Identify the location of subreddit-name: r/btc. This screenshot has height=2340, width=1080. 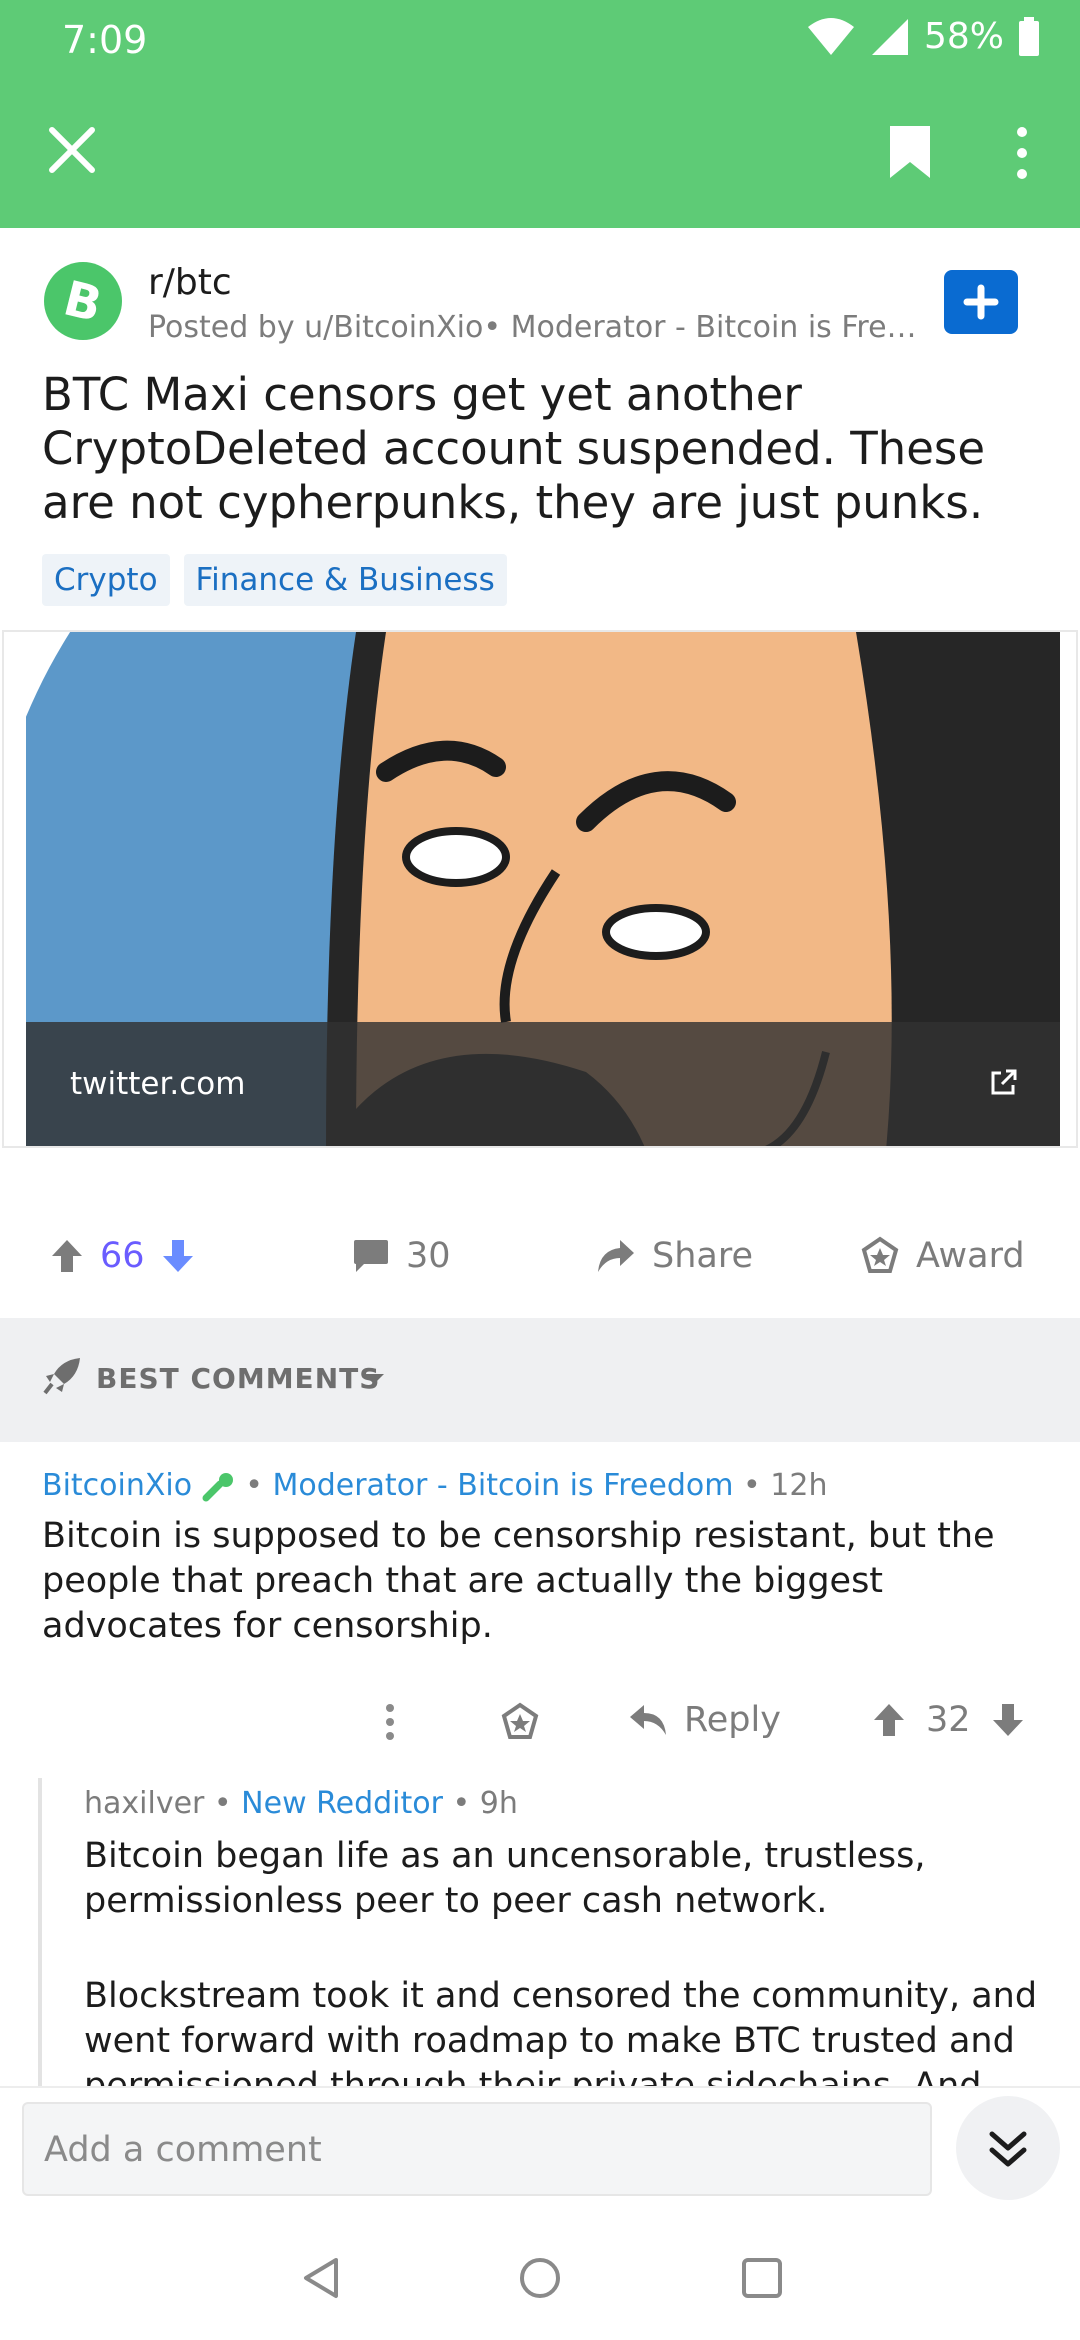
(190, 282).